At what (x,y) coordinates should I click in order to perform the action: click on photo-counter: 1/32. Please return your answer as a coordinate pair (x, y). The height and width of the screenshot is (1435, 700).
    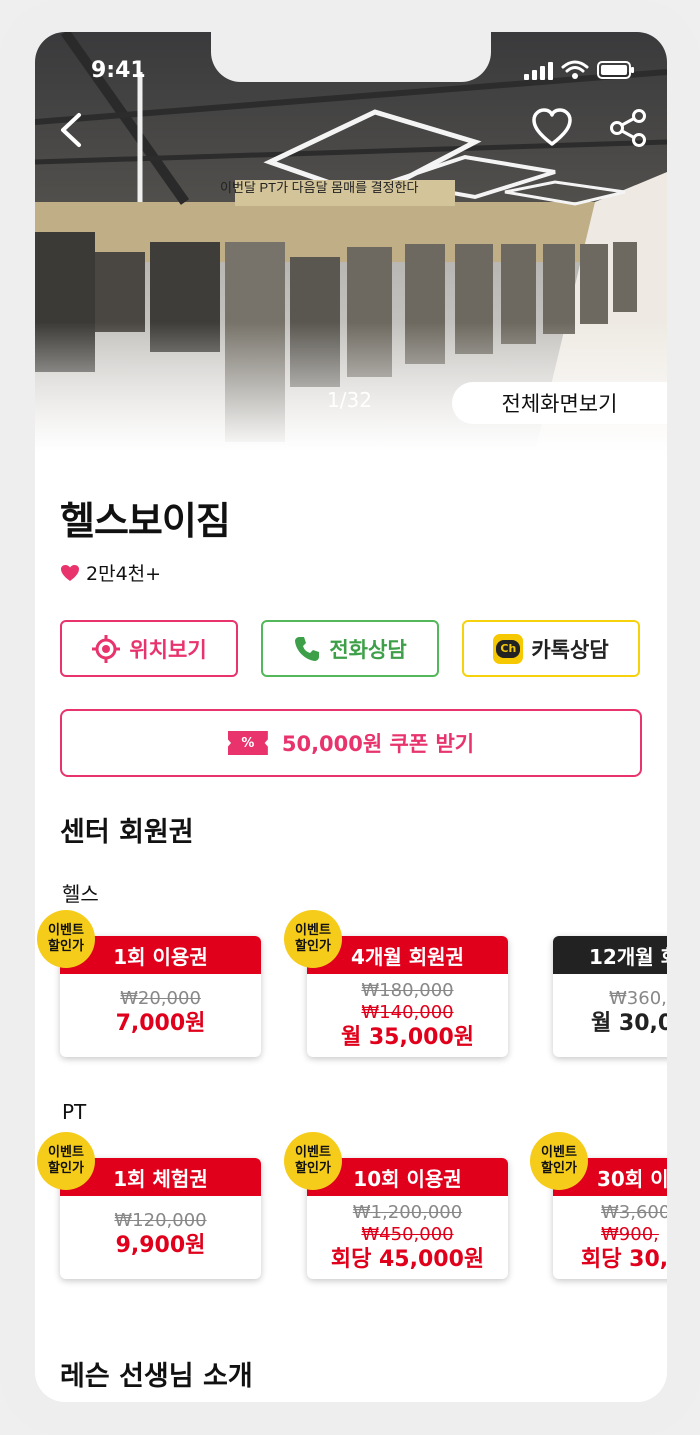
    Looking at the image, I should click on (349, 400).